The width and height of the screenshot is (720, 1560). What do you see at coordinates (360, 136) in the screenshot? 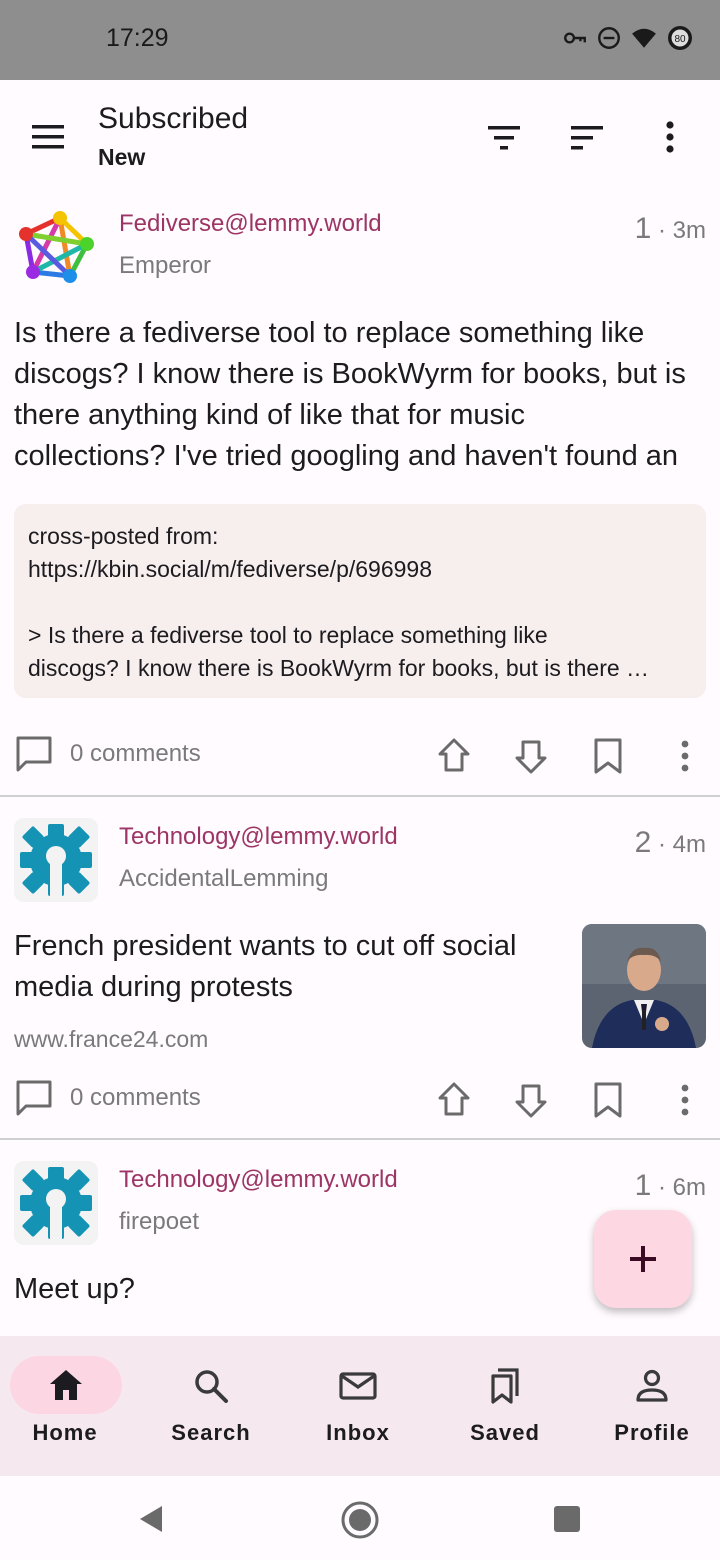
I see `app-bar: Subscribed New` at bounding box center [360, 136].